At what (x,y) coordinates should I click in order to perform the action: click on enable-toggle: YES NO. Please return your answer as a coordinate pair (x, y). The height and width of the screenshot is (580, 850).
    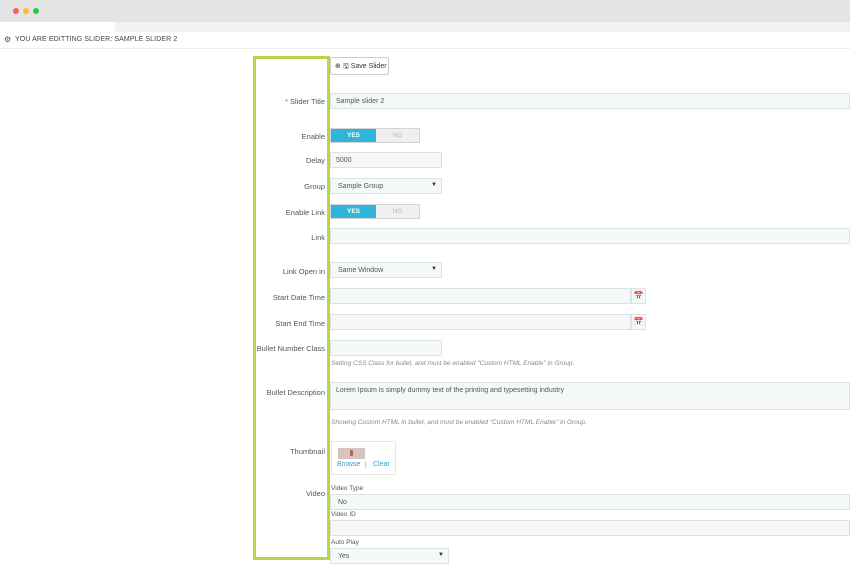
    Looking at the image, I should click on (375, 135).